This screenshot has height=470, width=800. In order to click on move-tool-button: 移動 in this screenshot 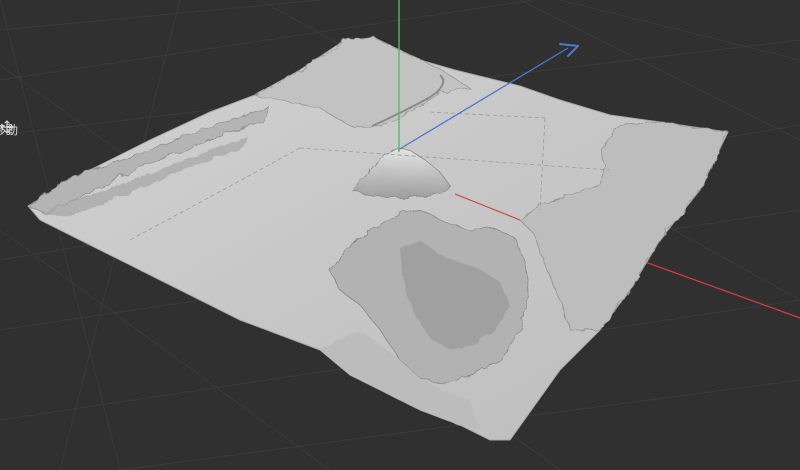, I will do `click(17, 129)`.